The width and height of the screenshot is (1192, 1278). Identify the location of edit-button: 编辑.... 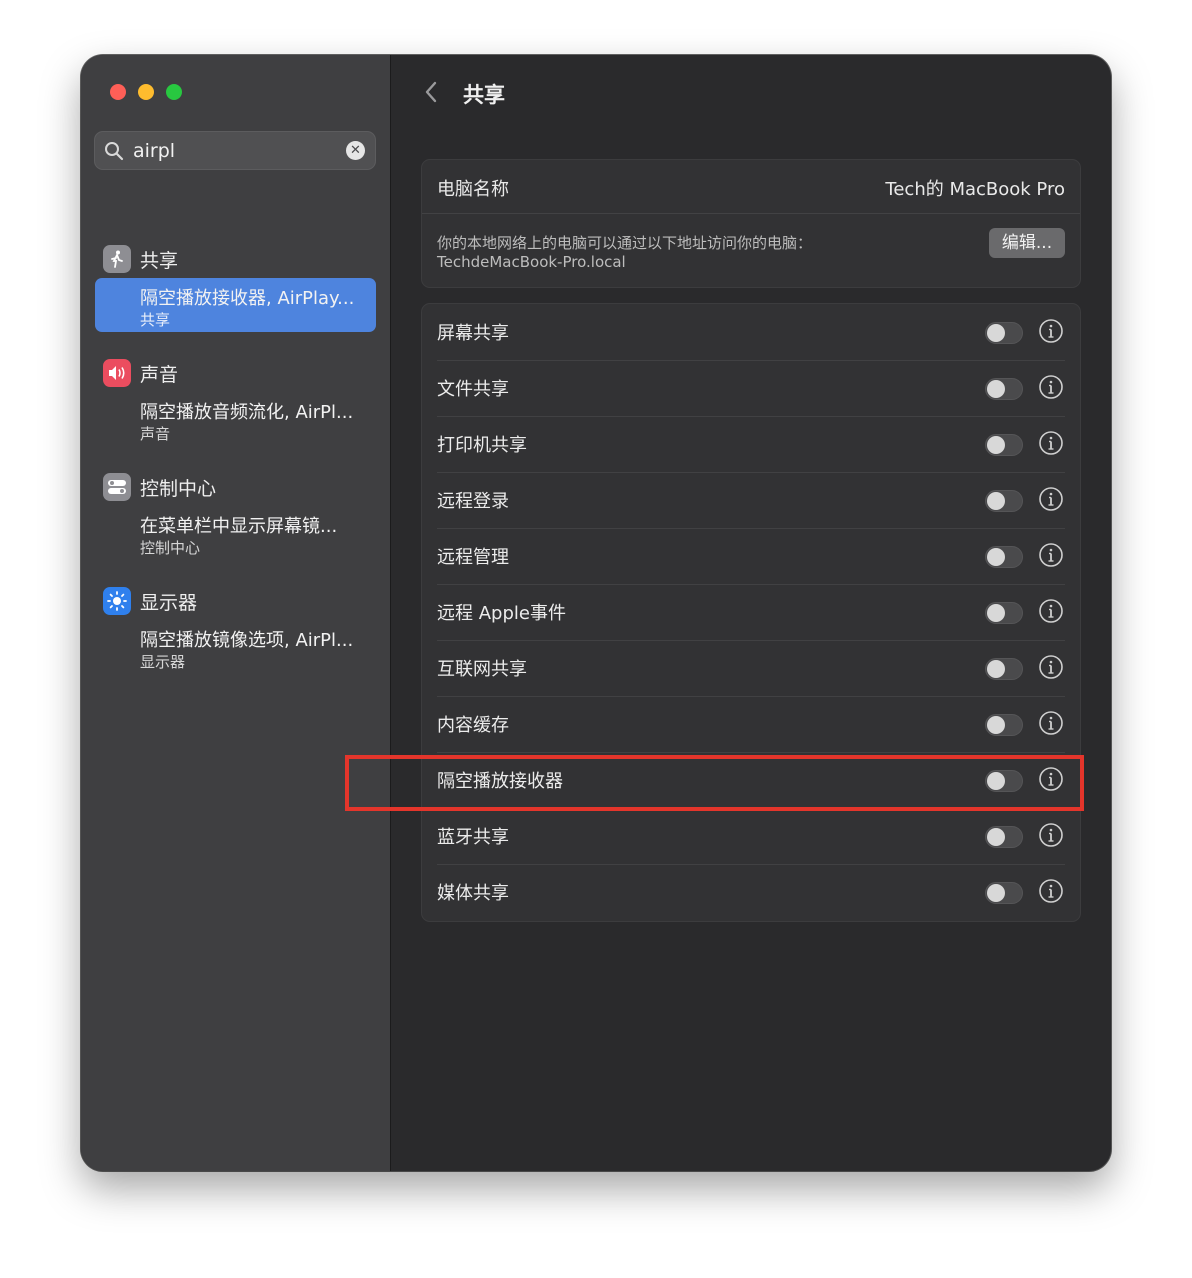
(1027, 243).